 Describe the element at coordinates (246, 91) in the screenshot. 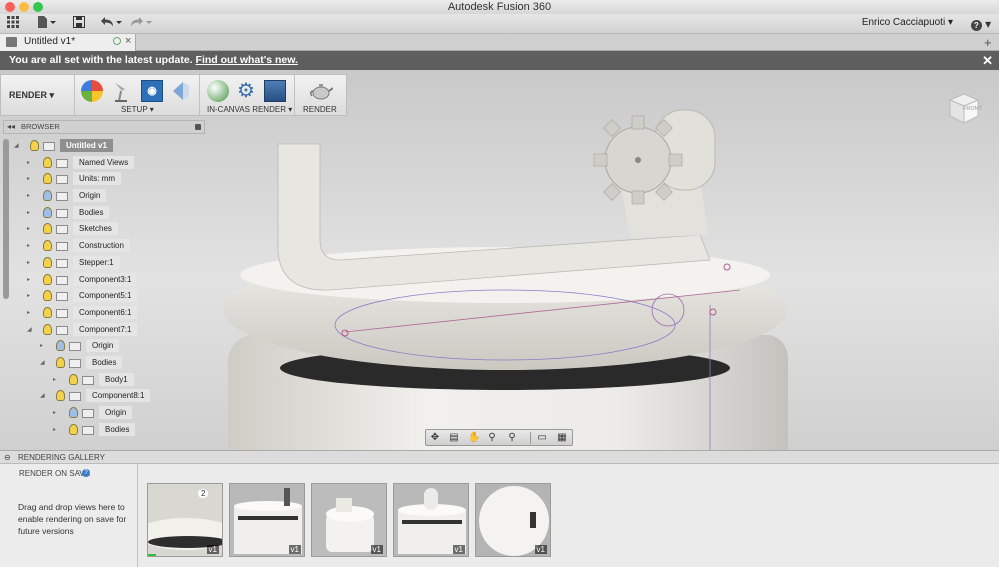

I see `render-settings-icon: ⚙` at that location.